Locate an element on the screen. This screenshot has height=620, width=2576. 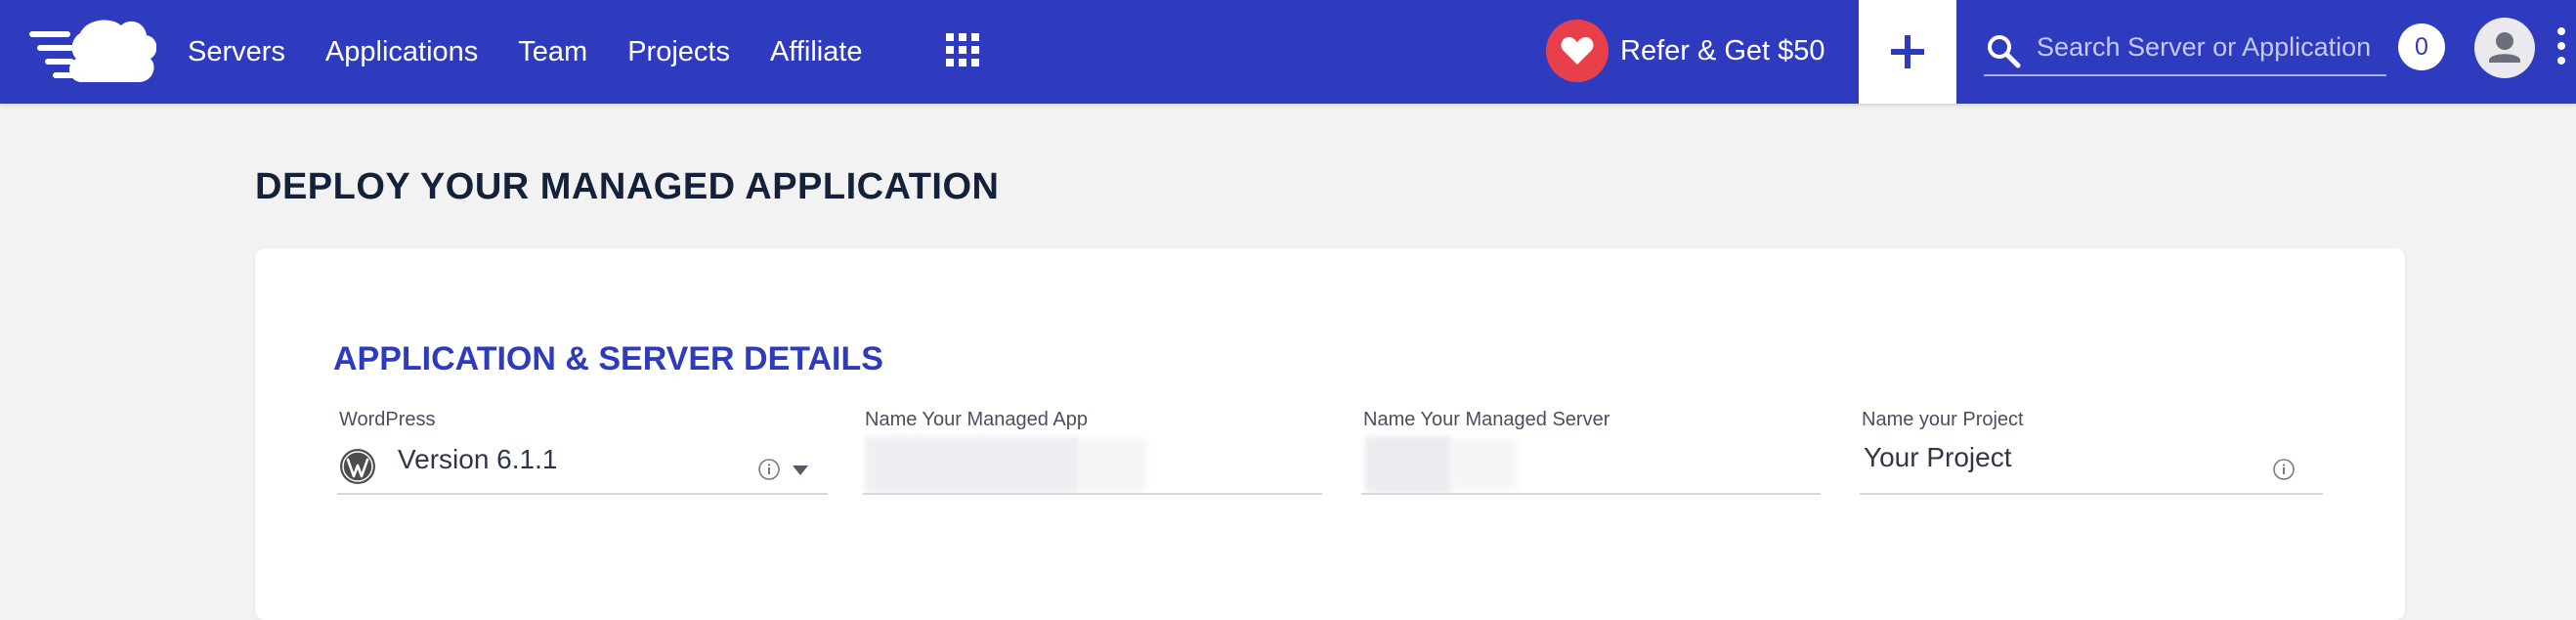
heart-icon is located at coordinates (1578, 51).